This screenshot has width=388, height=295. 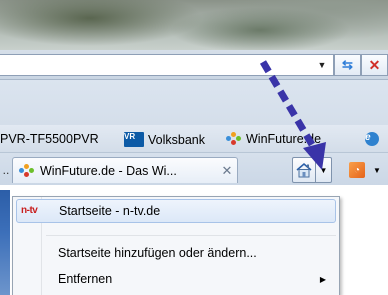 What do you see at coordinates (110, 211) in the screenshot?
I see `menu-item-label: Startseite - n-tv.de` at bounding box center [110, 211].